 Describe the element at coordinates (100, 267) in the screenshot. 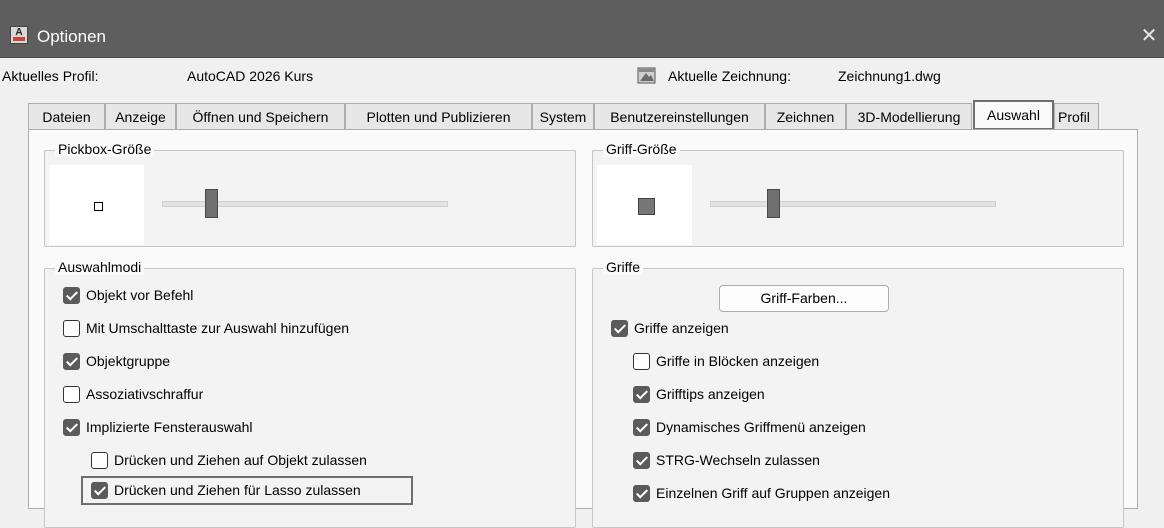

I see `selection-modes-title: Auswahlmodi` at that location.